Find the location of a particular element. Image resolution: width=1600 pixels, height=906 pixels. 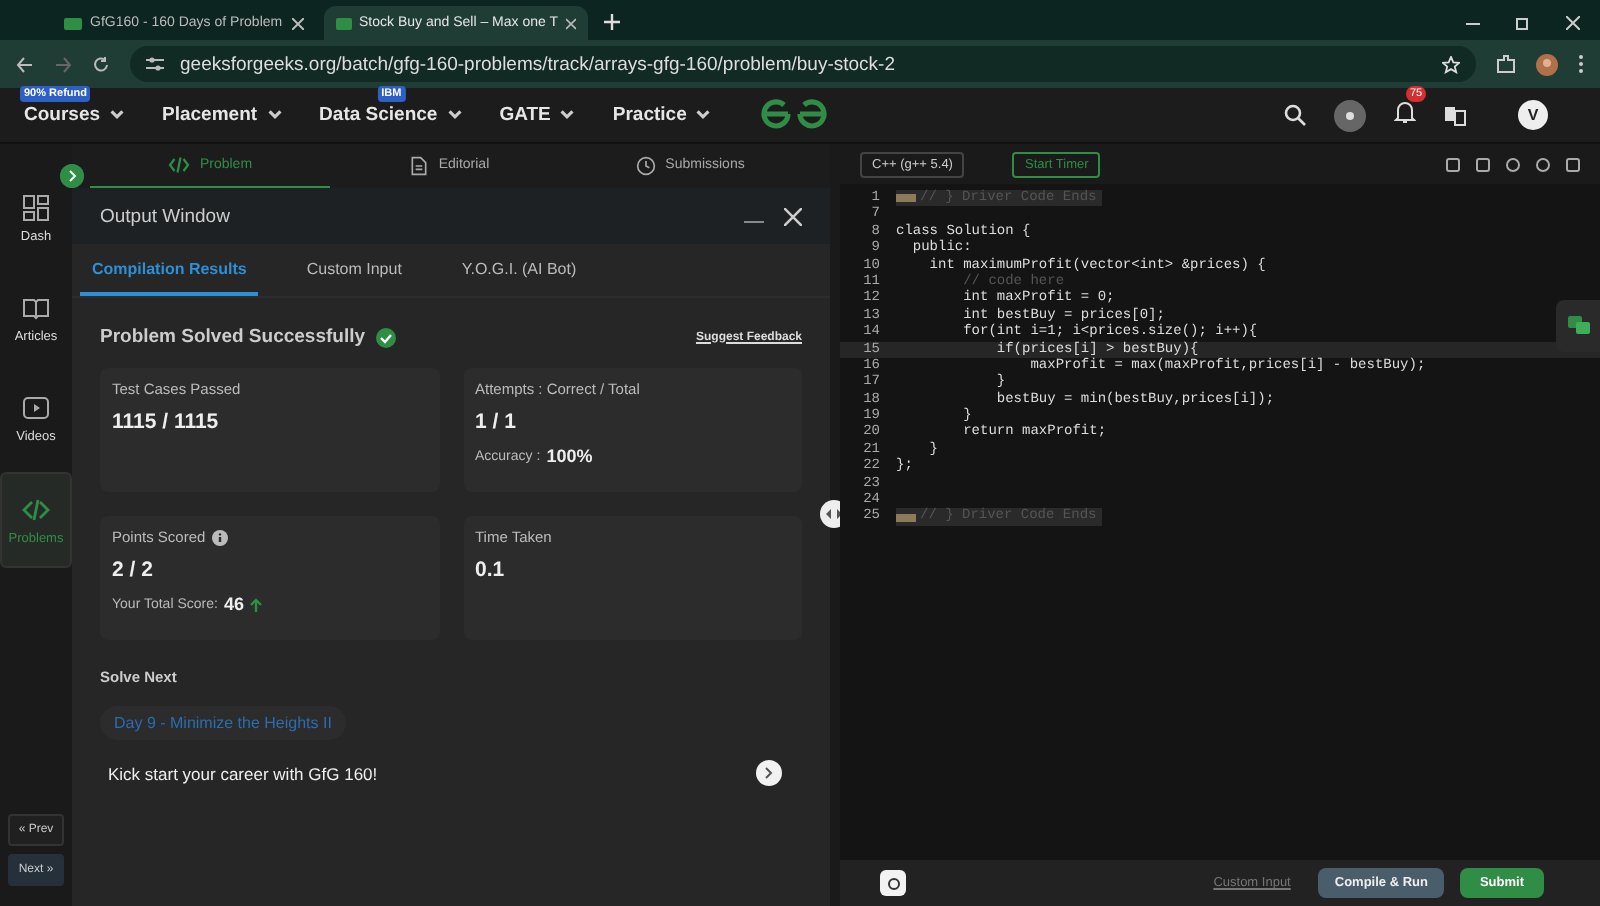

output-tab: Compilation Results is located at coordinates (169, 270).